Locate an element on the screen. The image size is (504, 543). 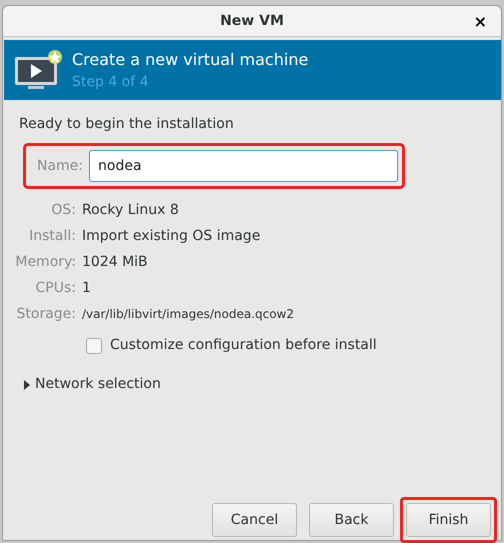
dialog-button: Cancel is located at coordinates (254, 520).